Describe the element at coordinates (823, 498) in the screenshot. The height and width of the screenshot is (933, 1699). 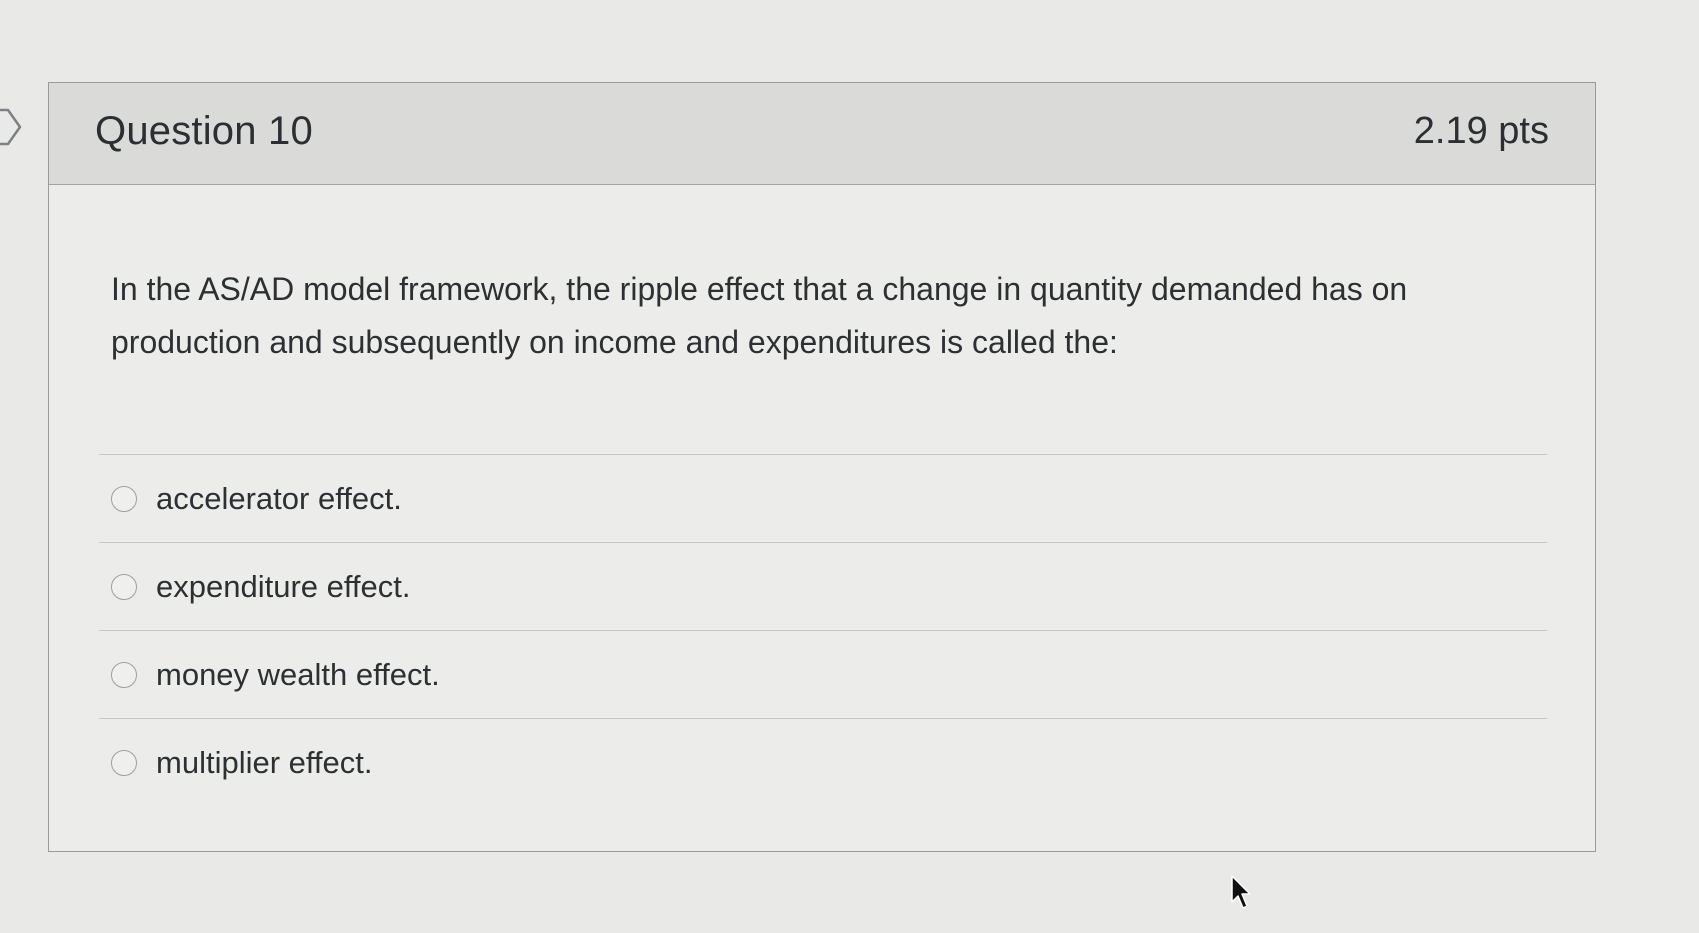
I see `answer-option-accelerator: accelerator effect.` at that location.